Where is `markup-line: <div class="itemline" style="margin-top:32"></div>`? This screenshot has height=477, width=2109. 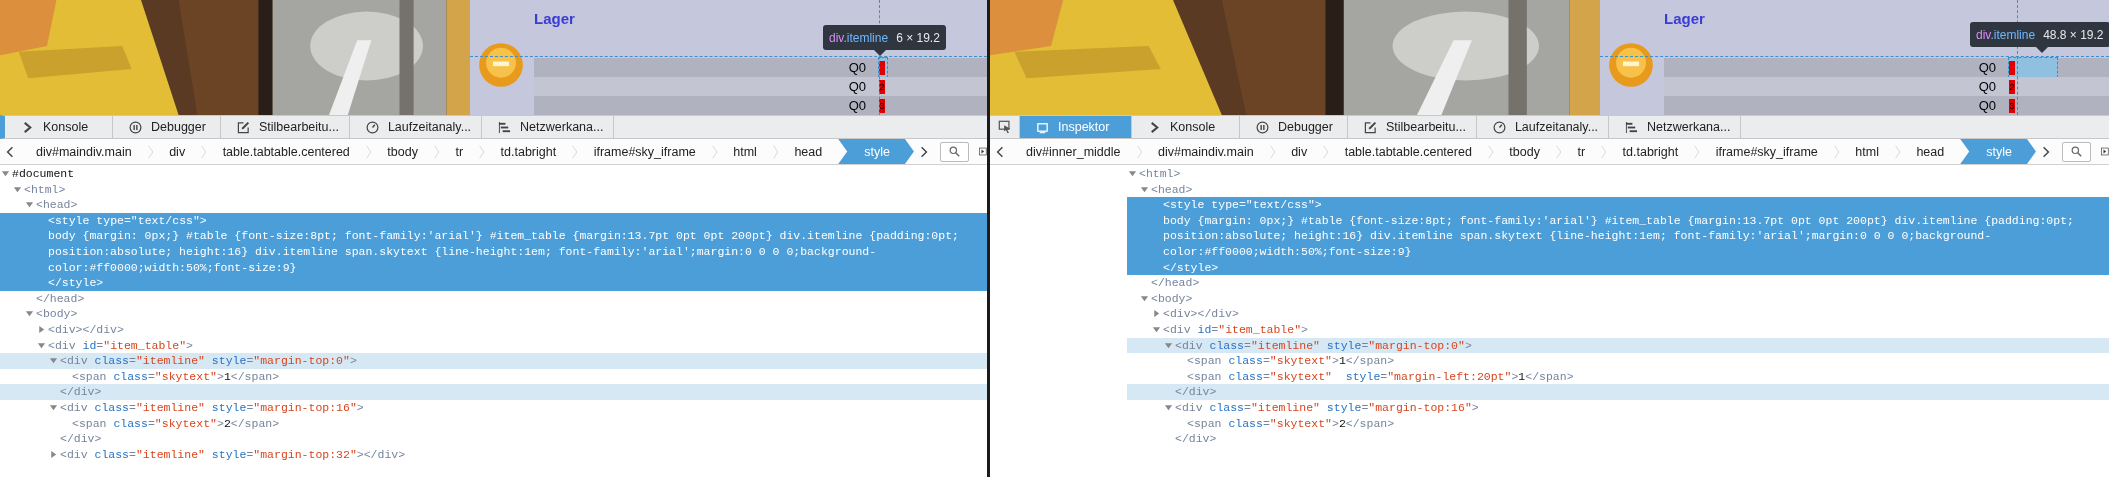 markup-line: <div class="itemline" style="margin-top:32"></div> is located at coordinates (493, 454).